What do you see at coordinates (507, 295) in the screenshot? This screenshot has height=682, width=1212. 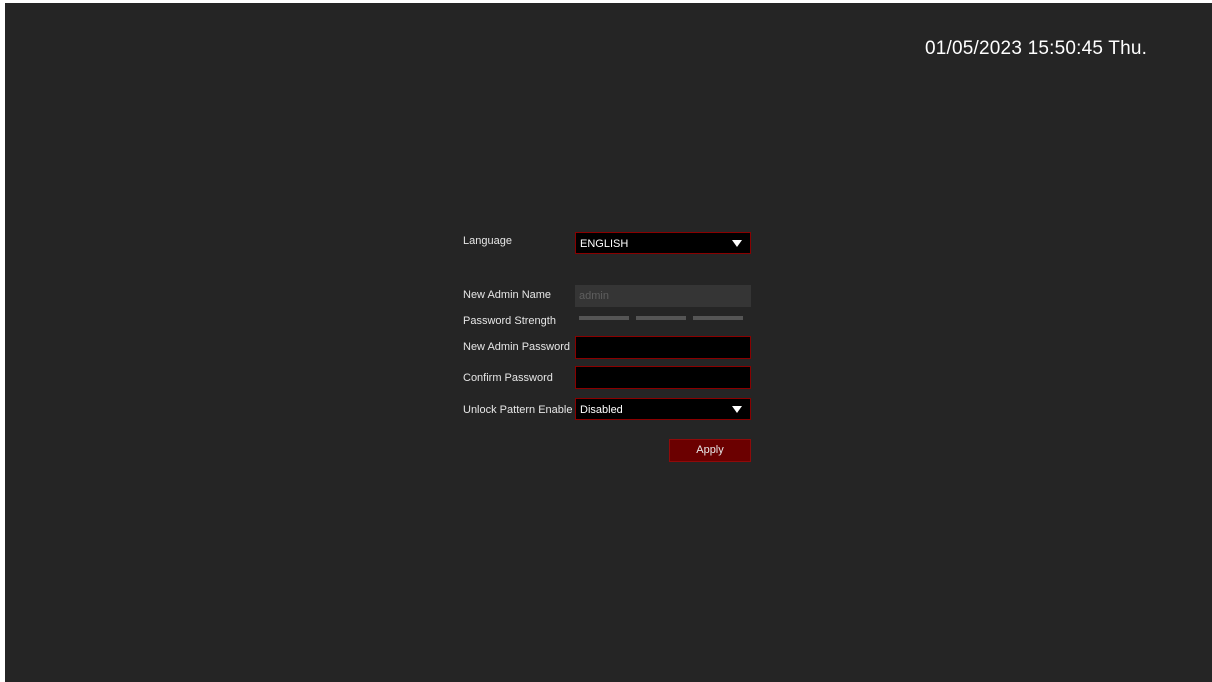 I see `admin-name-label: New Admin Name` at bounding box center [507, 295].